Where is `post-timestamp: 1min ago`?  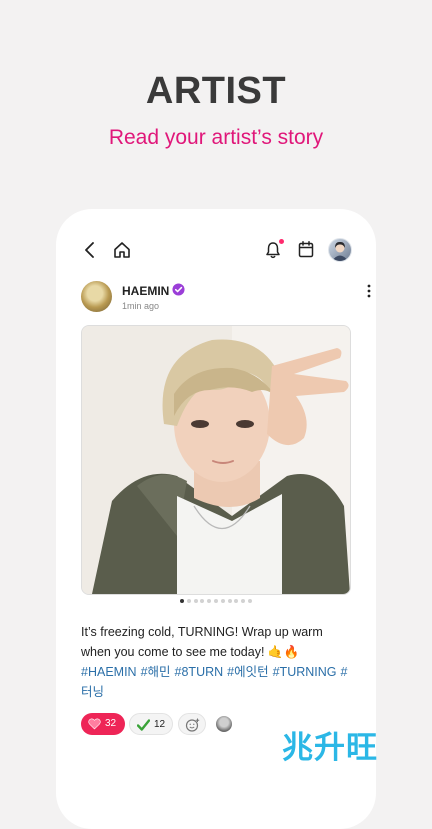 post-timestamp: 1min ago is located at coordinates (141, 306).